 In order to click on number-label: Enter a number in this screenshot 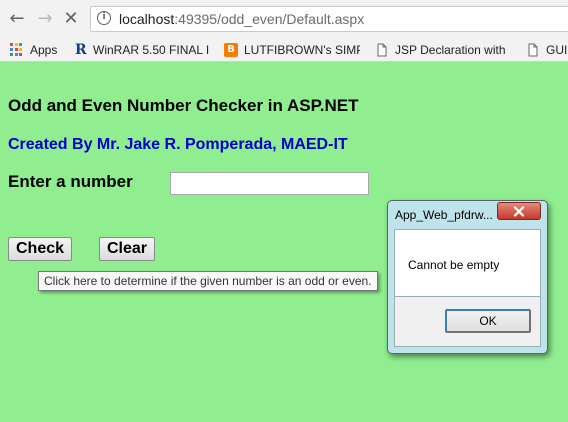, I will do `click(70, 181)`.